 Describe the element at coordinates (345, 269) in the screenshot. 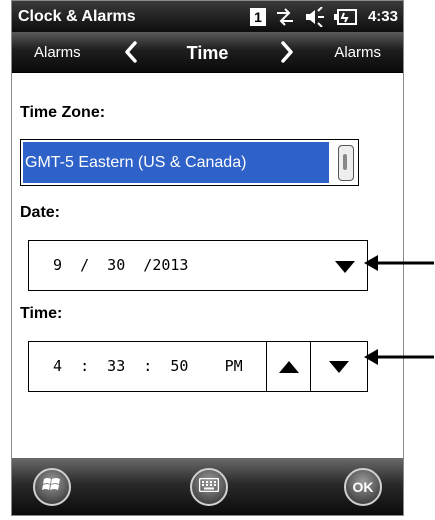

I see `dropdown-arrow-icon` at that location.